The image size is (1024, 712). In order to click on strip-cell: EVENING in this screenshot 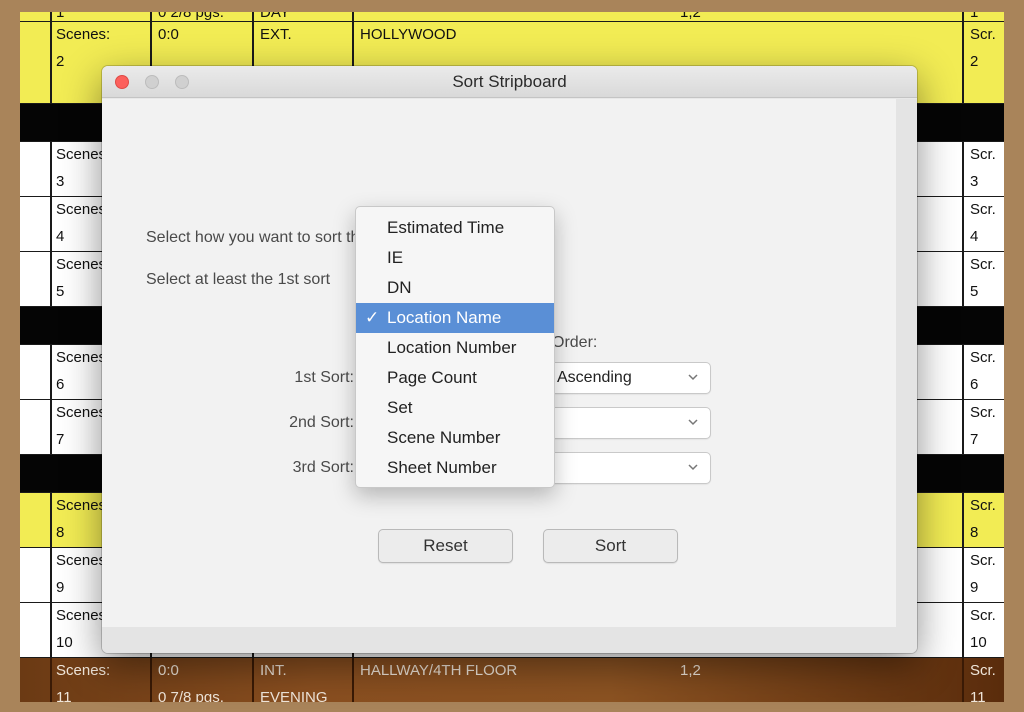, I will do `click(294, 695)`.